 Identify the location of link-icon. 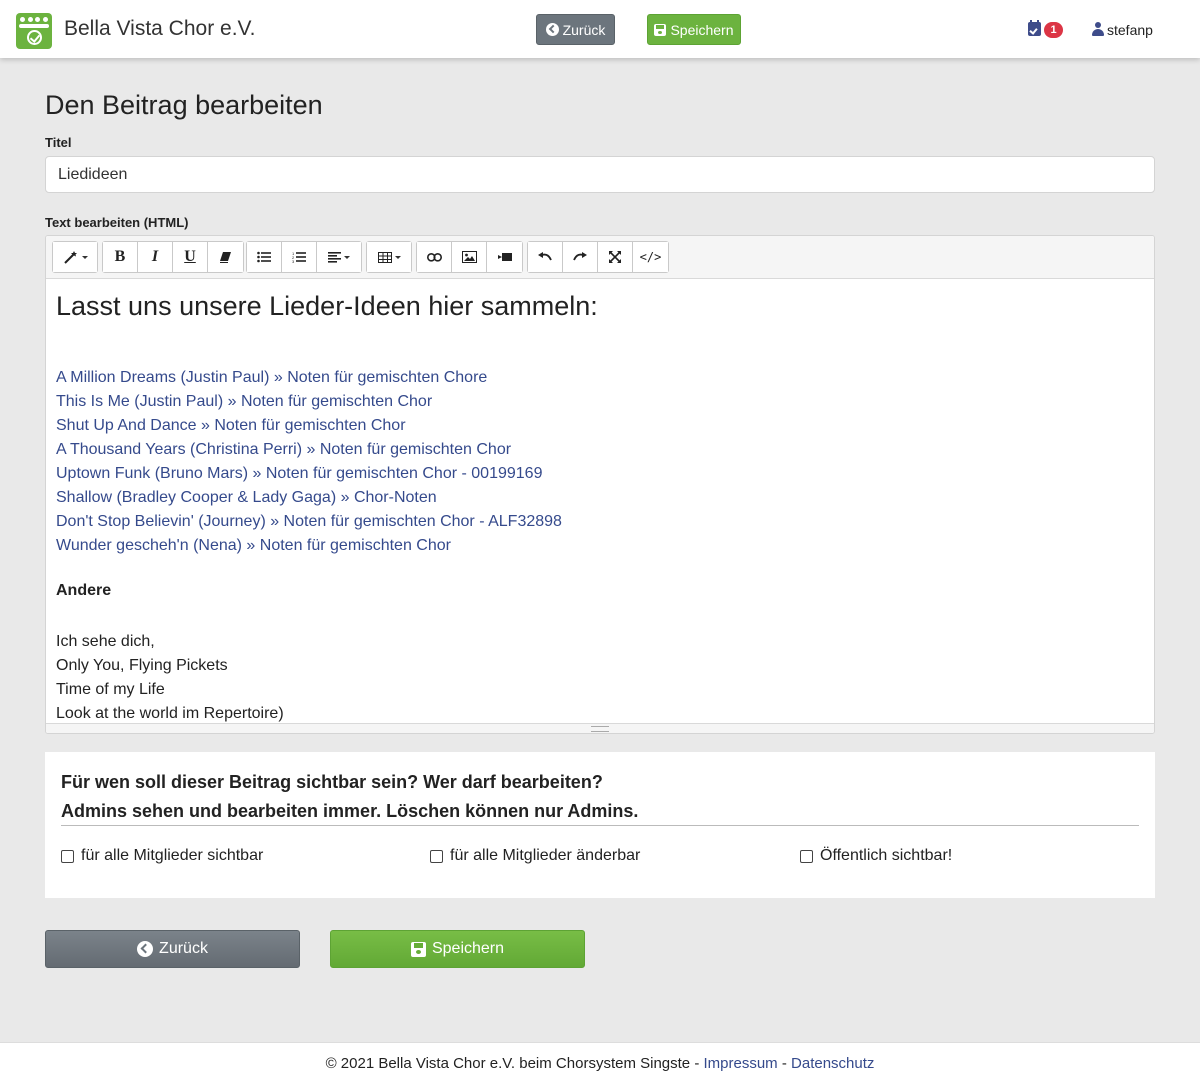
(434, 257).